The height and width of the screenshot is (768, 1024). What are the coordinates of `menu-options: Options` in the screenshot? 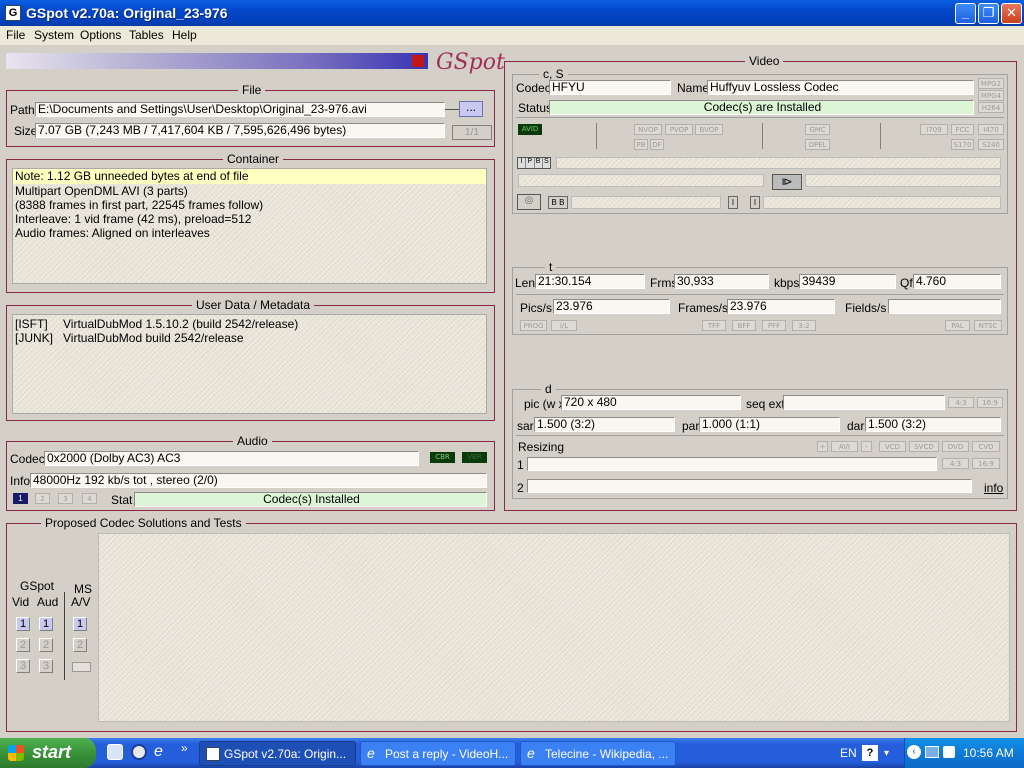 It's located at (100, 35).